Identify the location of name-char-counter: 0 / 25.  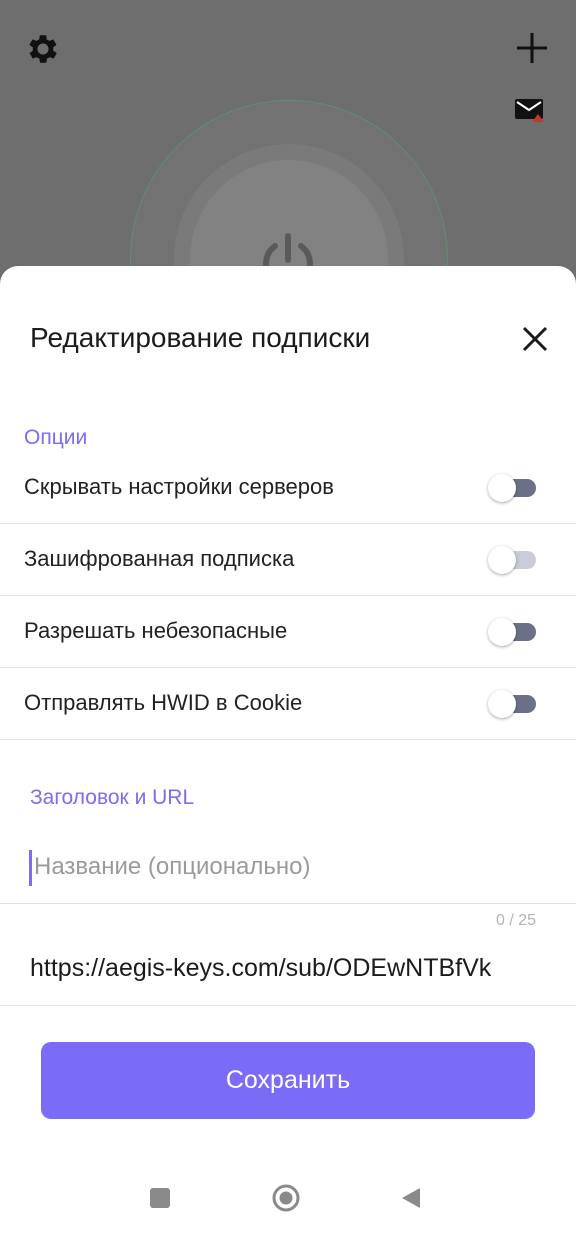
(516, 920).